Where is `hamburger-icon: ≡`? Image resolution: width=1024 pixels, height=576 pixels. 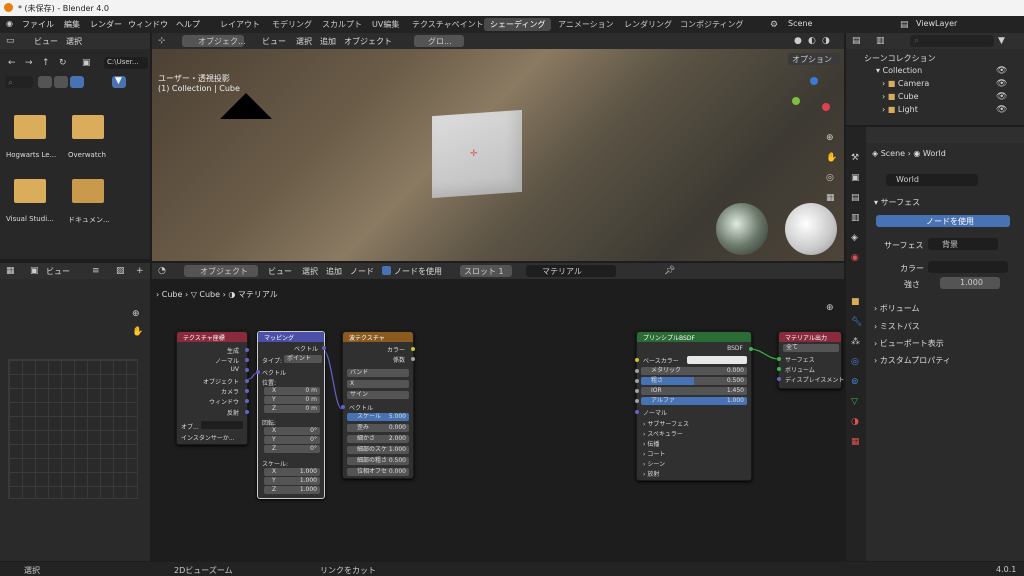
hamburger-icon: ≡ is located at coordinates (96, 271).